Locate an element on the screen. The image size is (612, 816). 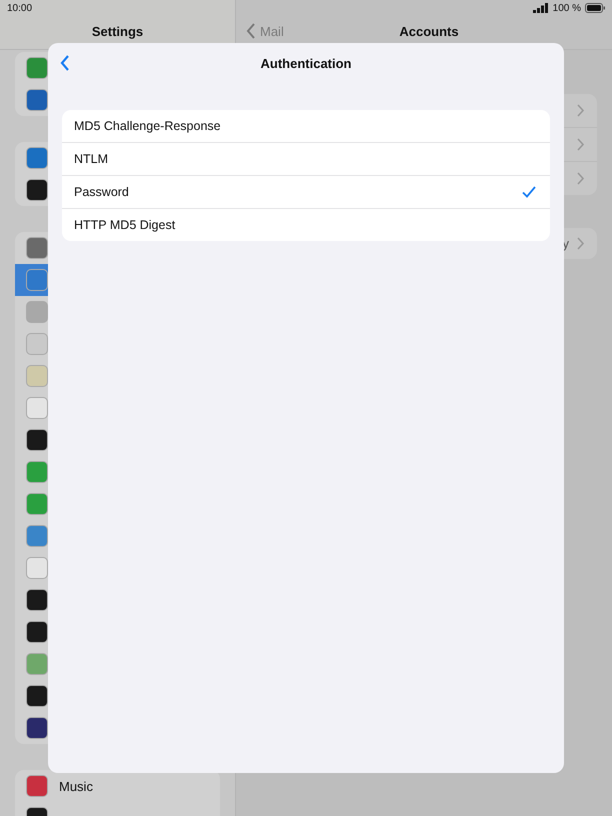
option-label: NTLM is located at coordinates (91, 159).